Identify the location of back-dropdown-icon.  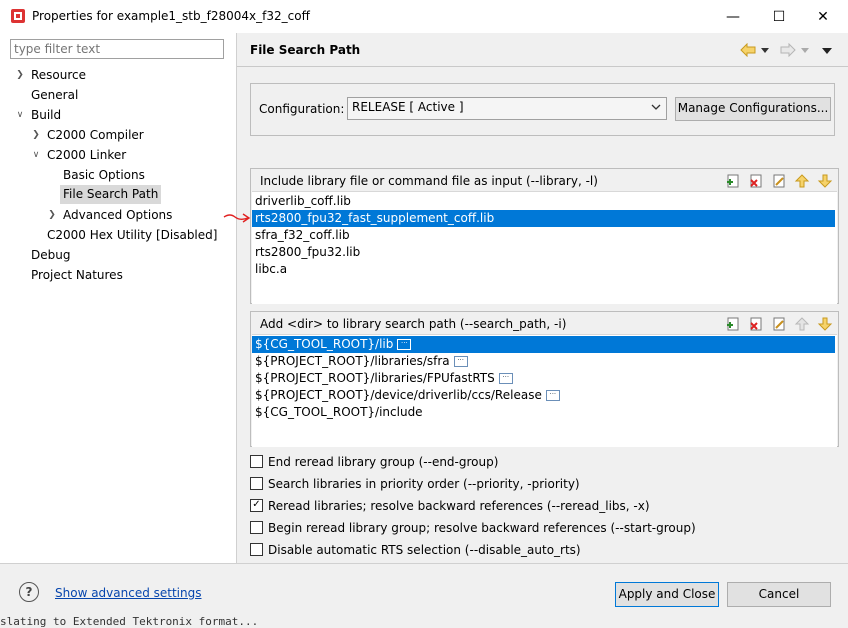
(765, 50).